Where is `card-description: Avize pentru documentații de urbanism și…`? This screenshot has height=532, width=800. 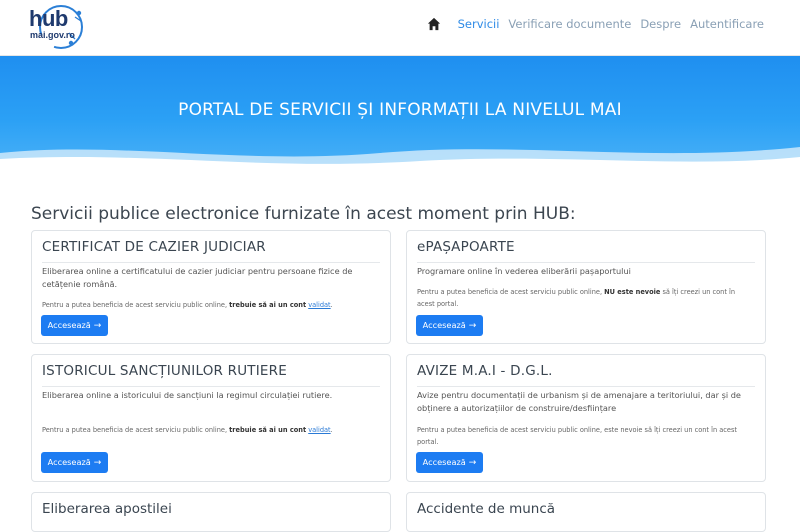 card-description: Avize pentru documentații de urbanism și… is located at coordinates (579, 401).